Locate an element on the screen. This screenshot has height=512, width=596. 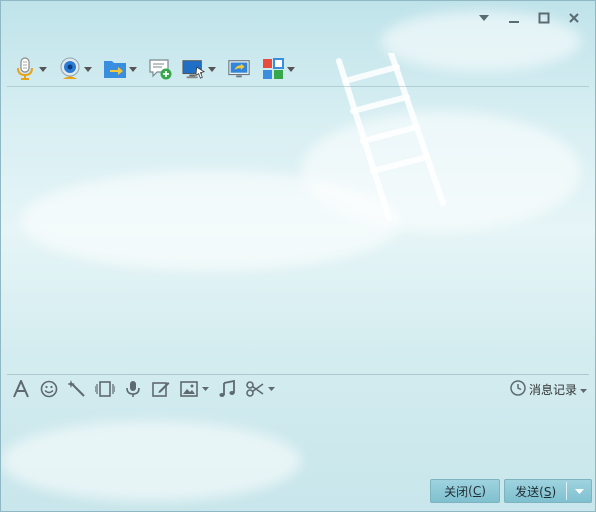
chat-add-icon is located at coordinates (160, 69).